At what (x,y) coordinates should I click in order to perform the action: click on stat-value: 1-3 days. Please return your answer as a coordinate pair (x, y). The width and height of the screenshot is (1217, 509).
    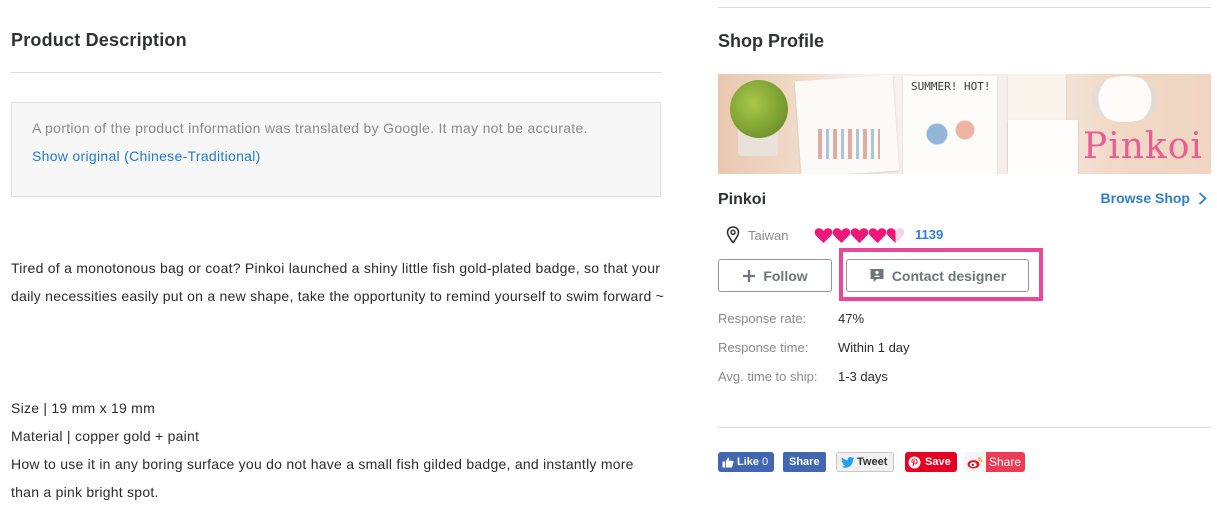
    Looking at the image, I should click on (863, 376).